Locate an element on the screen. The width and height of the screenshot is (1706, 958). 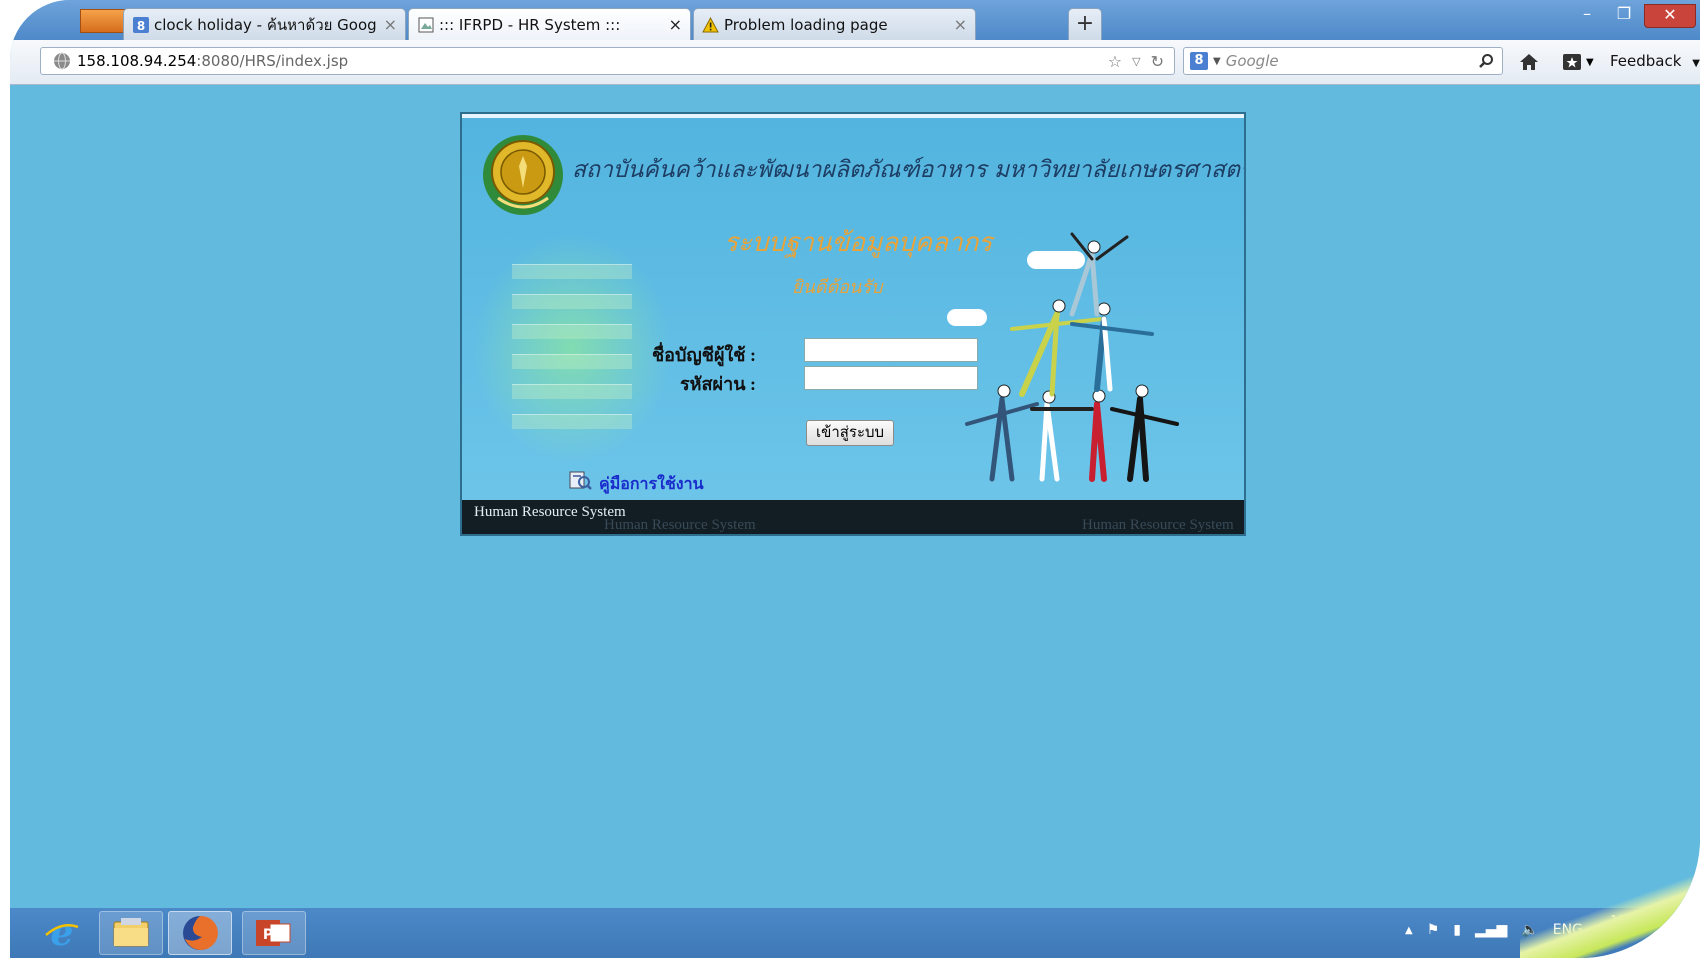
tab-google-search: 8 clock holiday - ค้นหาด้วย Google × is located at coordinates (264, 24).